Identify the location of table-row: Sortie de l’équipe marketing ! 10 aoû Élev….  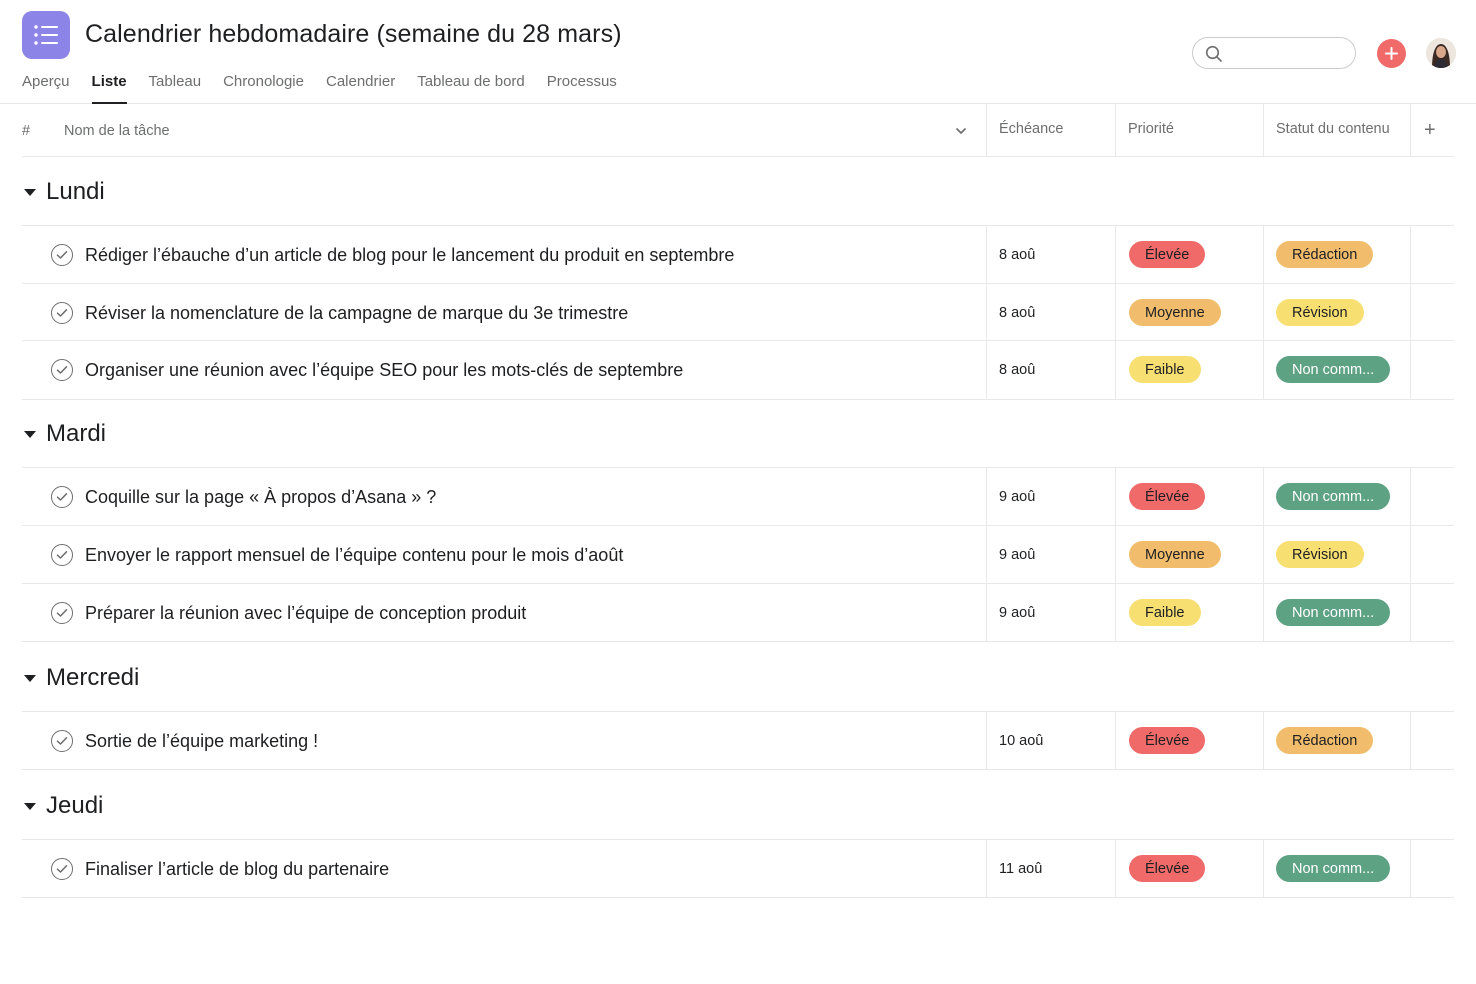
(738, 741).